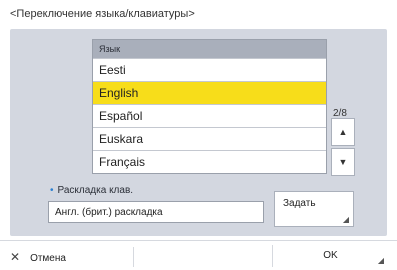  I want to click on language-list-header: Язык, so click(209, 49).